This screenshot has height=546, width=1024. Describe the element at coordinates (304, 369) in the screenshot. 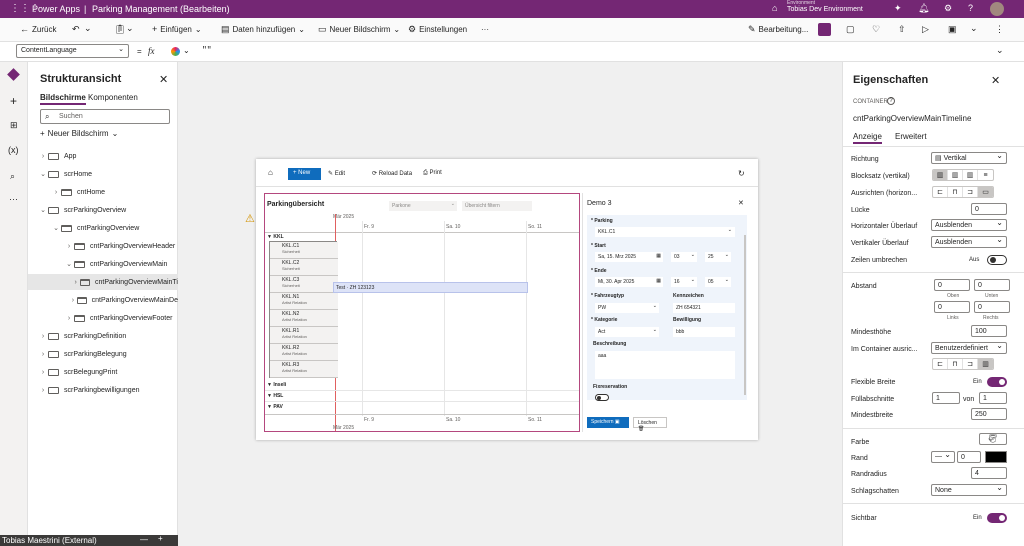

I see `resource-row: KKL.R3 Artist Relation` at that location.